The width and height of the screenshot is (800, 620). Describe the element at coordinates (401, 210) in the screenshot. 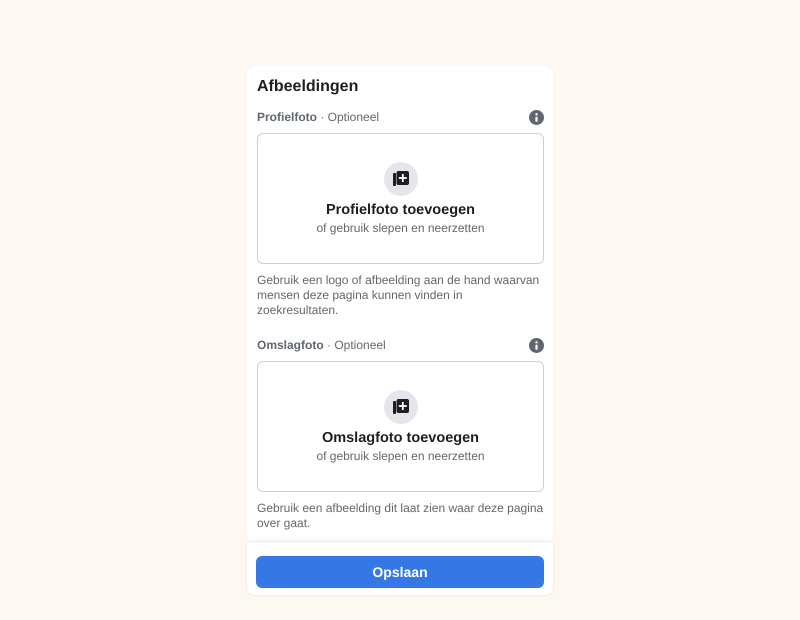

I see `upload-title: Profielfoto toevoegen` at that location.